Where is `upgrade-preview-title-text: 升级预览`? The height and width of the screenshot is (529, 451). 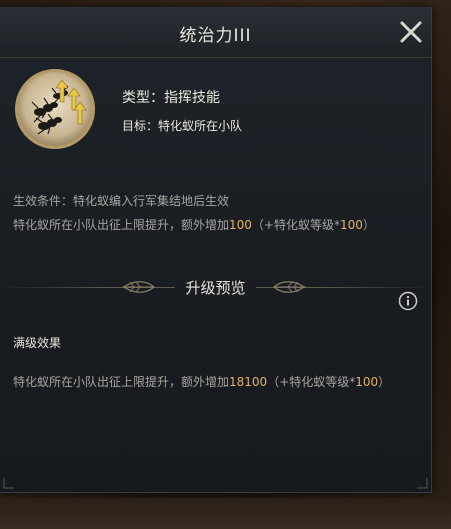 upgrade-preview-title-text: 升级预览 is located at coordinates (215, 288).